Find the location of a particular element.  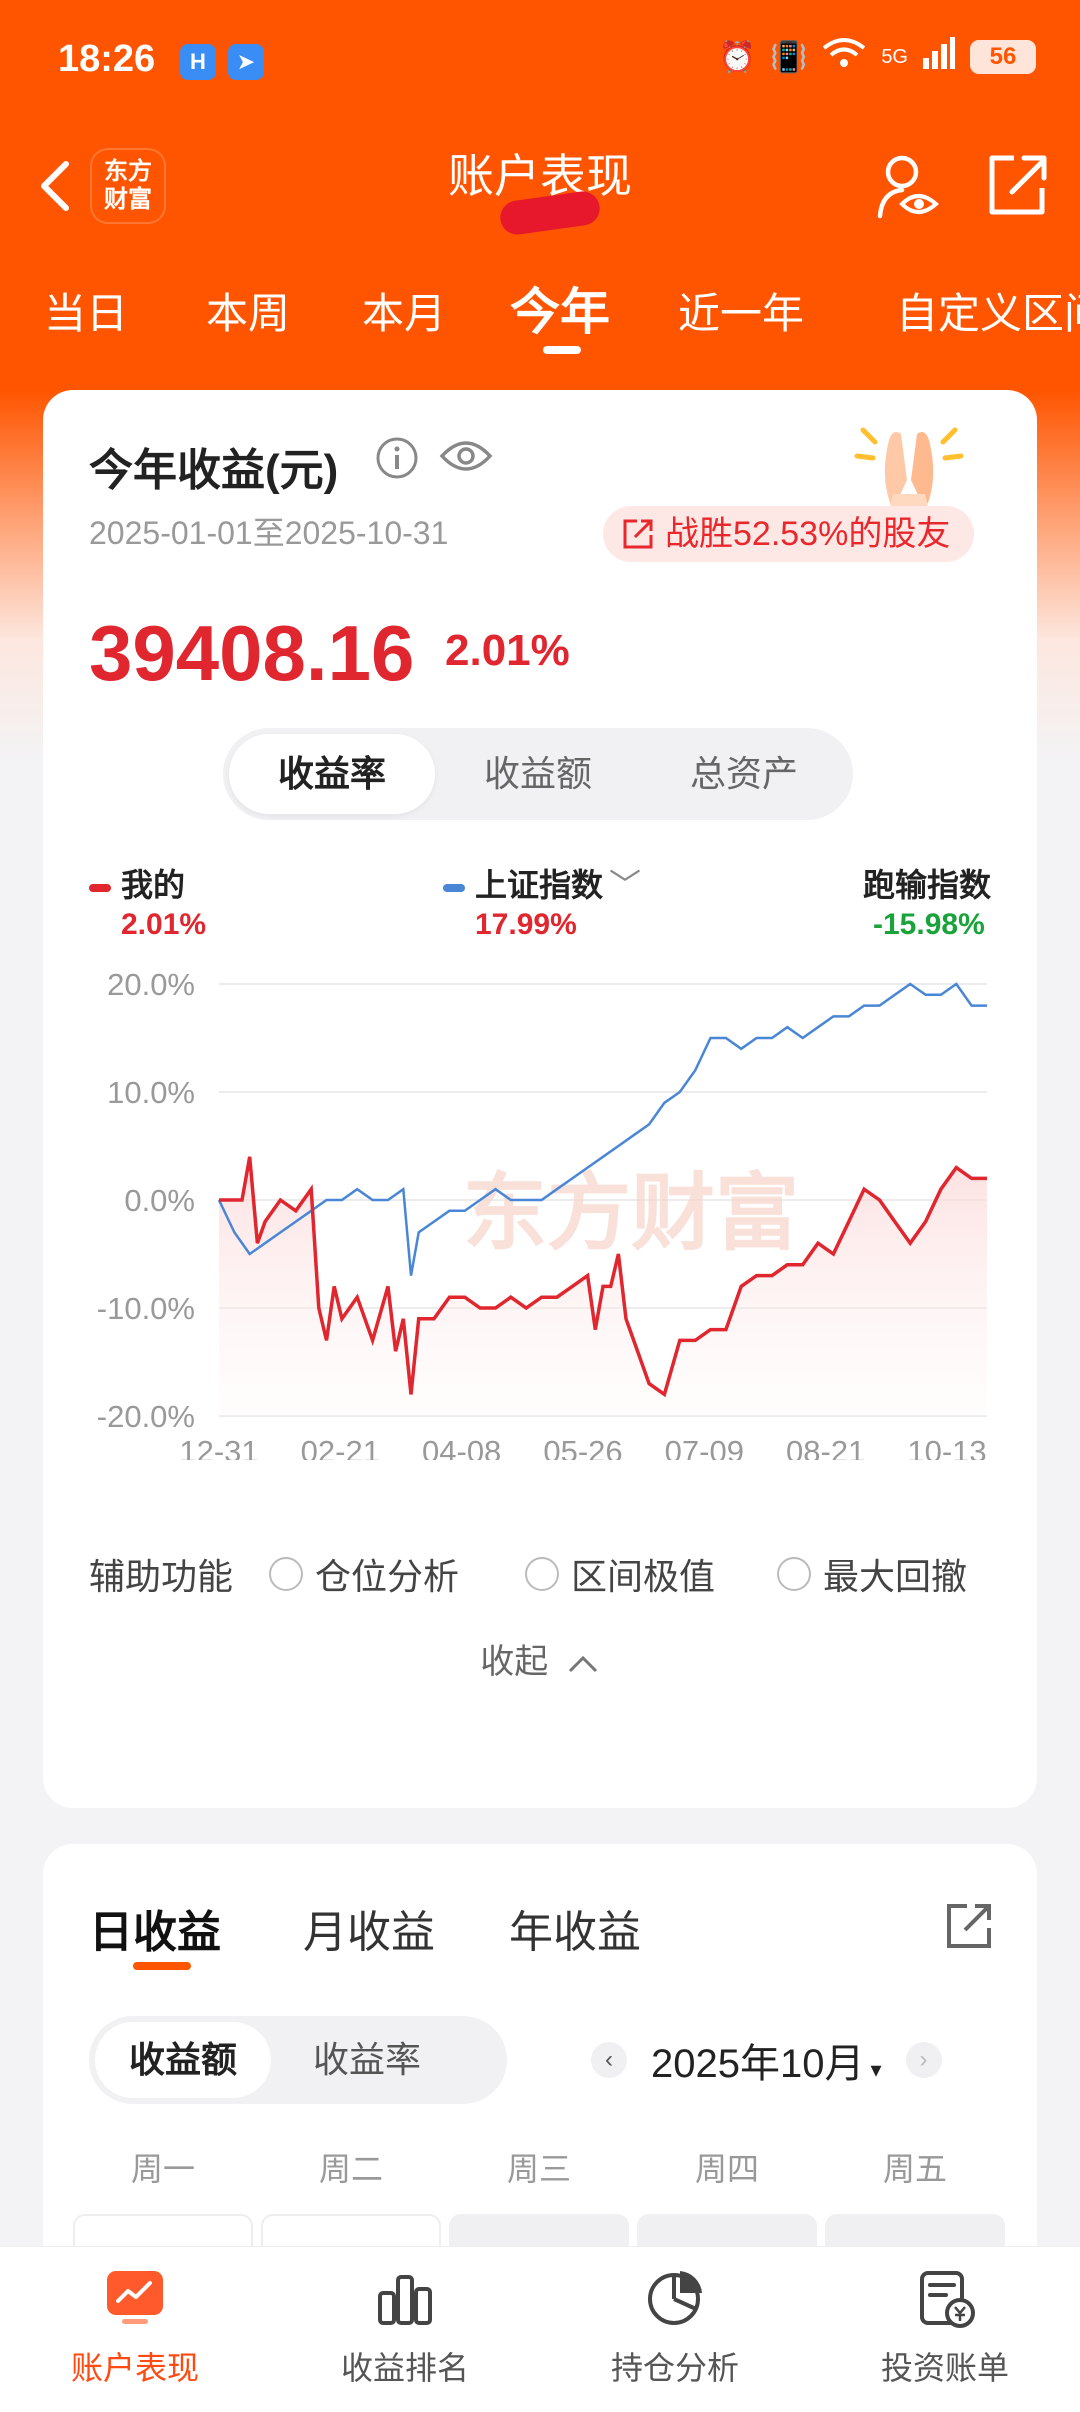

legend-mine-value: 2.01% is located at coordinates (164, 924).